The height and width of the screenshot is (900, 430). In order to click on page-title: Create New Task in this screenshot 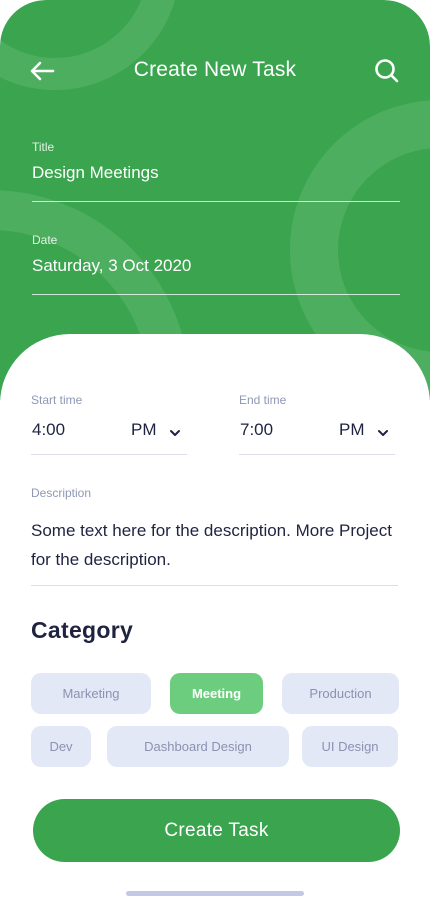, I will do `click(215, 69)`.